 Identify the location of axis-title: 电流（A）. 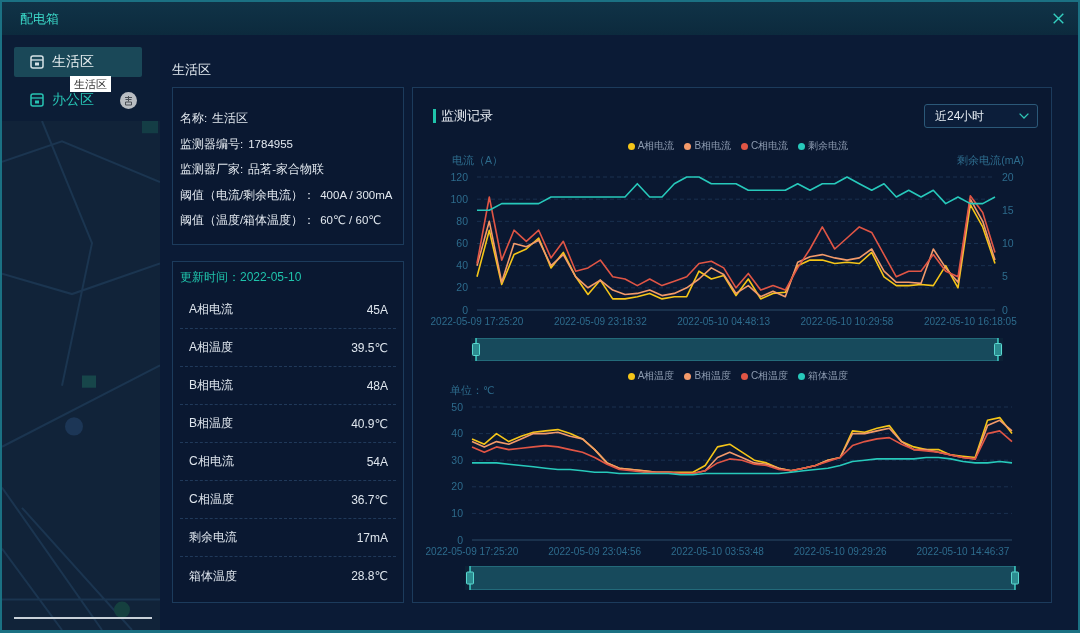
(477, 160).